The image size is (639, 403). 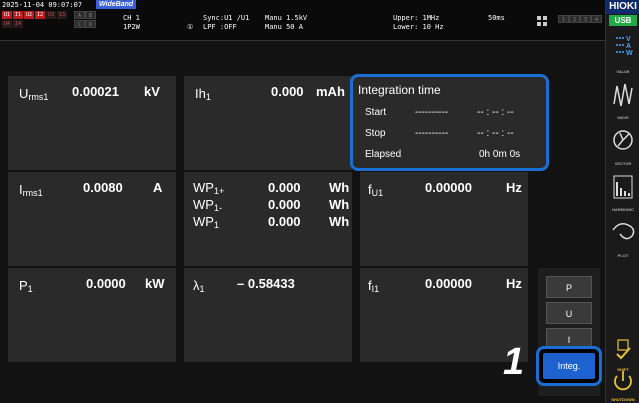 I want to click on stop-value: -- : -- : --, so click(x=495, y=133).